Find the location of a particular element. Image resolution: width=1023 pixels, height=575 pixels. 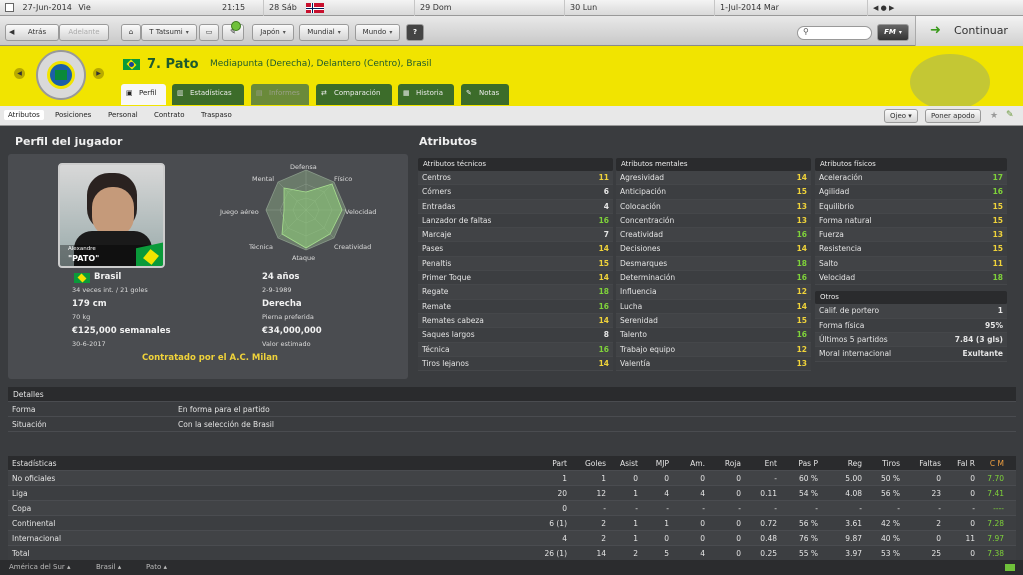

column-header: Roja is located at coordinates (733, 463).